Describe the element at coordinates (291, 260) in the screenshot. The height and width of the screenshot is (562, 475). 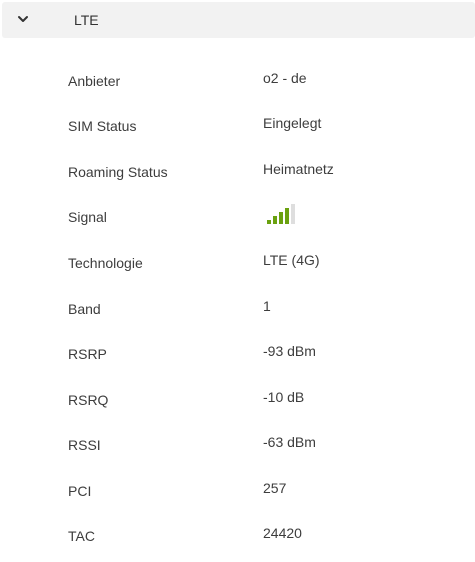
I see `value-technologie: LTE (4G)` at that location.